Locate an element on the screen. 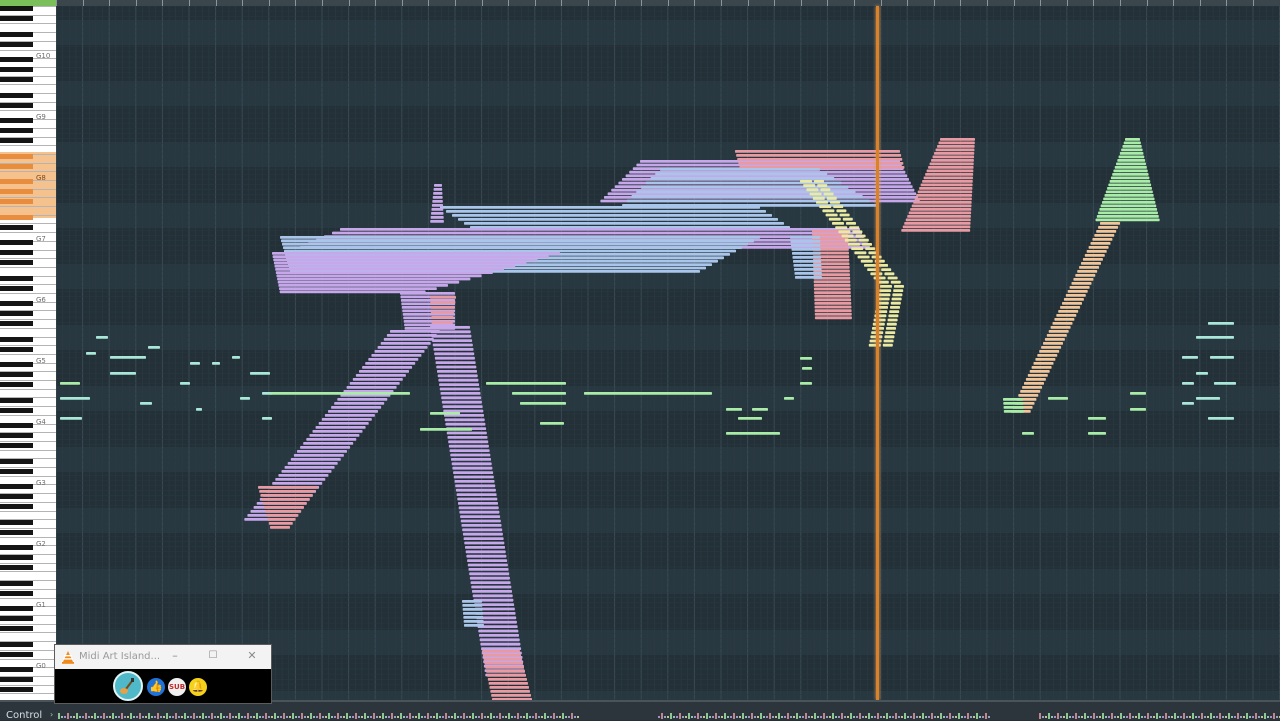  control-arrow-icon: › is located at coordinates (51, 714).